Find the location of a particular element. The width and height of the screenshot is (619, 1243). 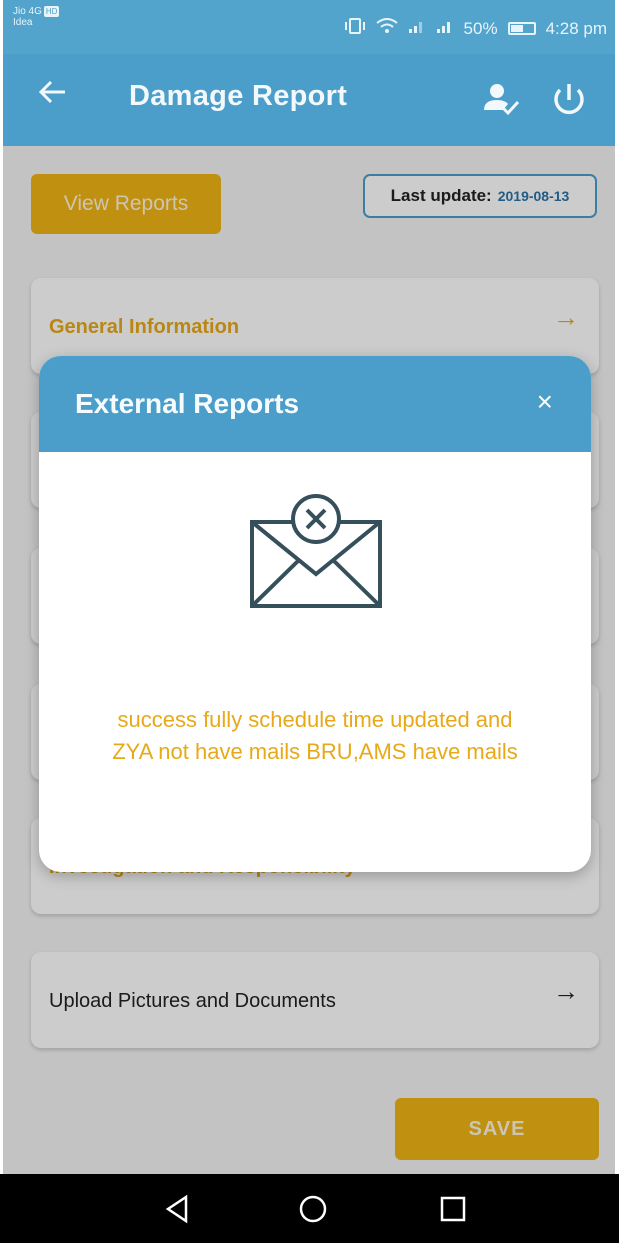

android-nav-bar is located at coordinates (309, 1208).